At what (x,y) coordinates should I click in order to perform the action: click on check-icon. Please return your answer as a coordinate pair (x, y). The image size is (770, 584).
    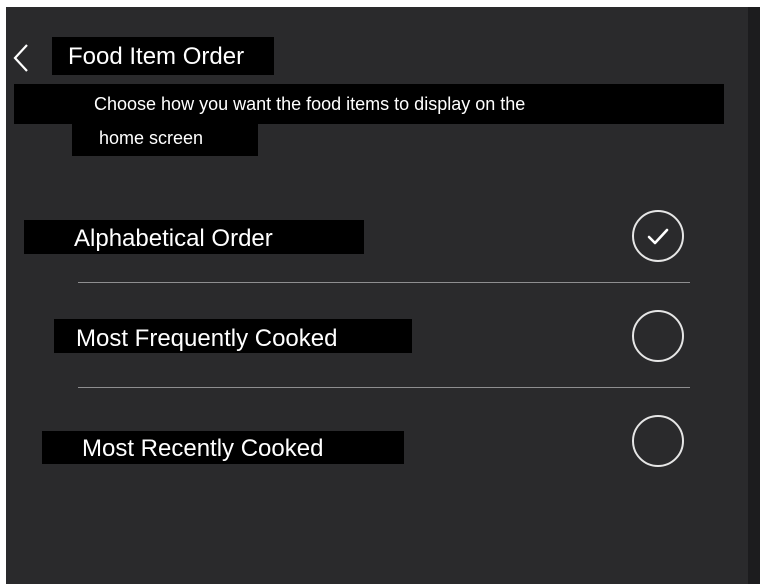
    Looking at the image, I should click on (658, 236).